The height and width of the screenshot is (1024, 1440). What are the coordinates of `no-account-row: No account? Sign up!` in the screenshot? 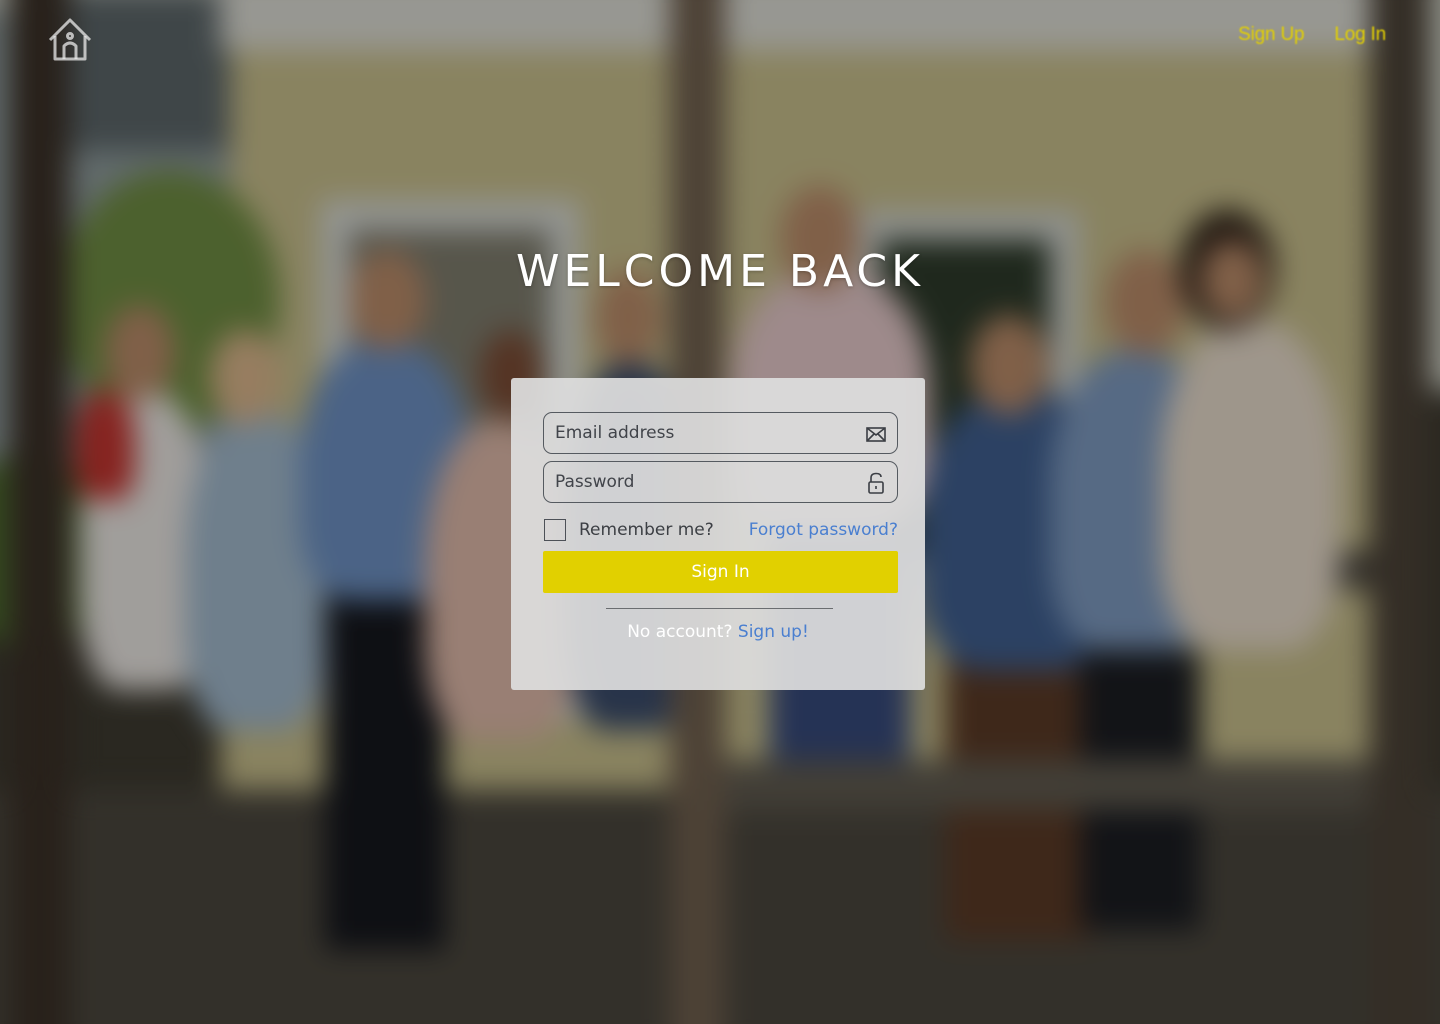 It's located at (718, 632).